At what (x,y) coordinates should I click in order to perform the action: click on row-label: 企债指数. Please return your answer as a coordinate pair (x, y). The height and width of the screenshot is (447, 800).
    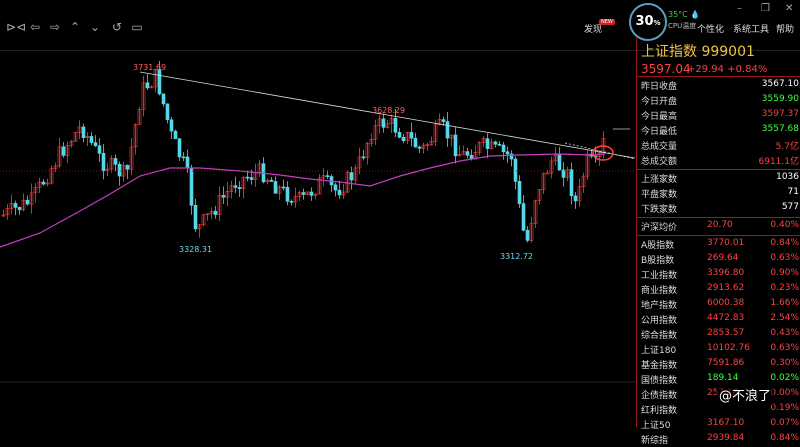
    Looking at the image, I should click on (659, 396).